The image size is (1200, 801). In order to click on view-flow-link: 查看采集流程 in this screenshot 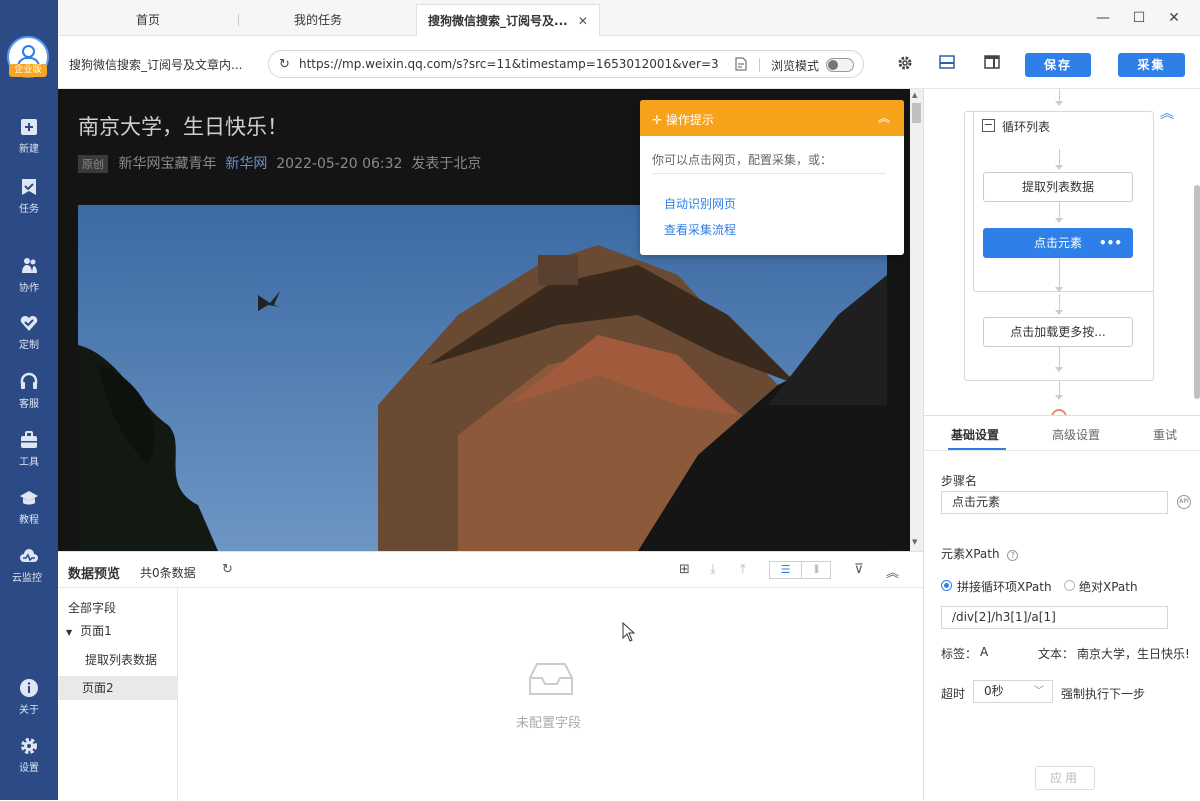, I will do `click(700, 229)`.